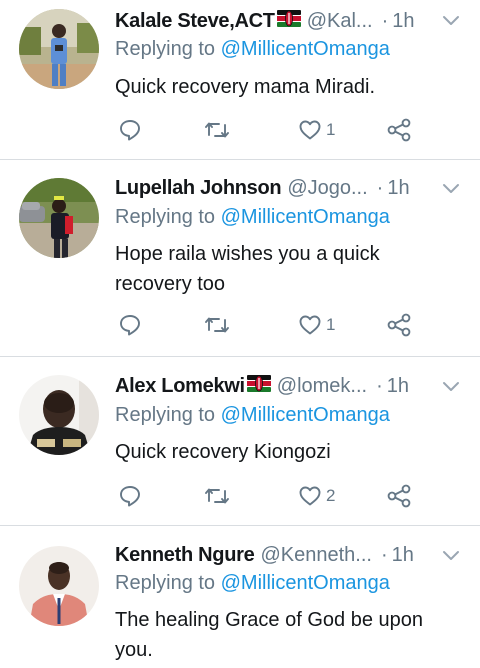  I want to click on tweet-header: Kenneth Ngure @Kenneth... · 1h, so click(297, 555).